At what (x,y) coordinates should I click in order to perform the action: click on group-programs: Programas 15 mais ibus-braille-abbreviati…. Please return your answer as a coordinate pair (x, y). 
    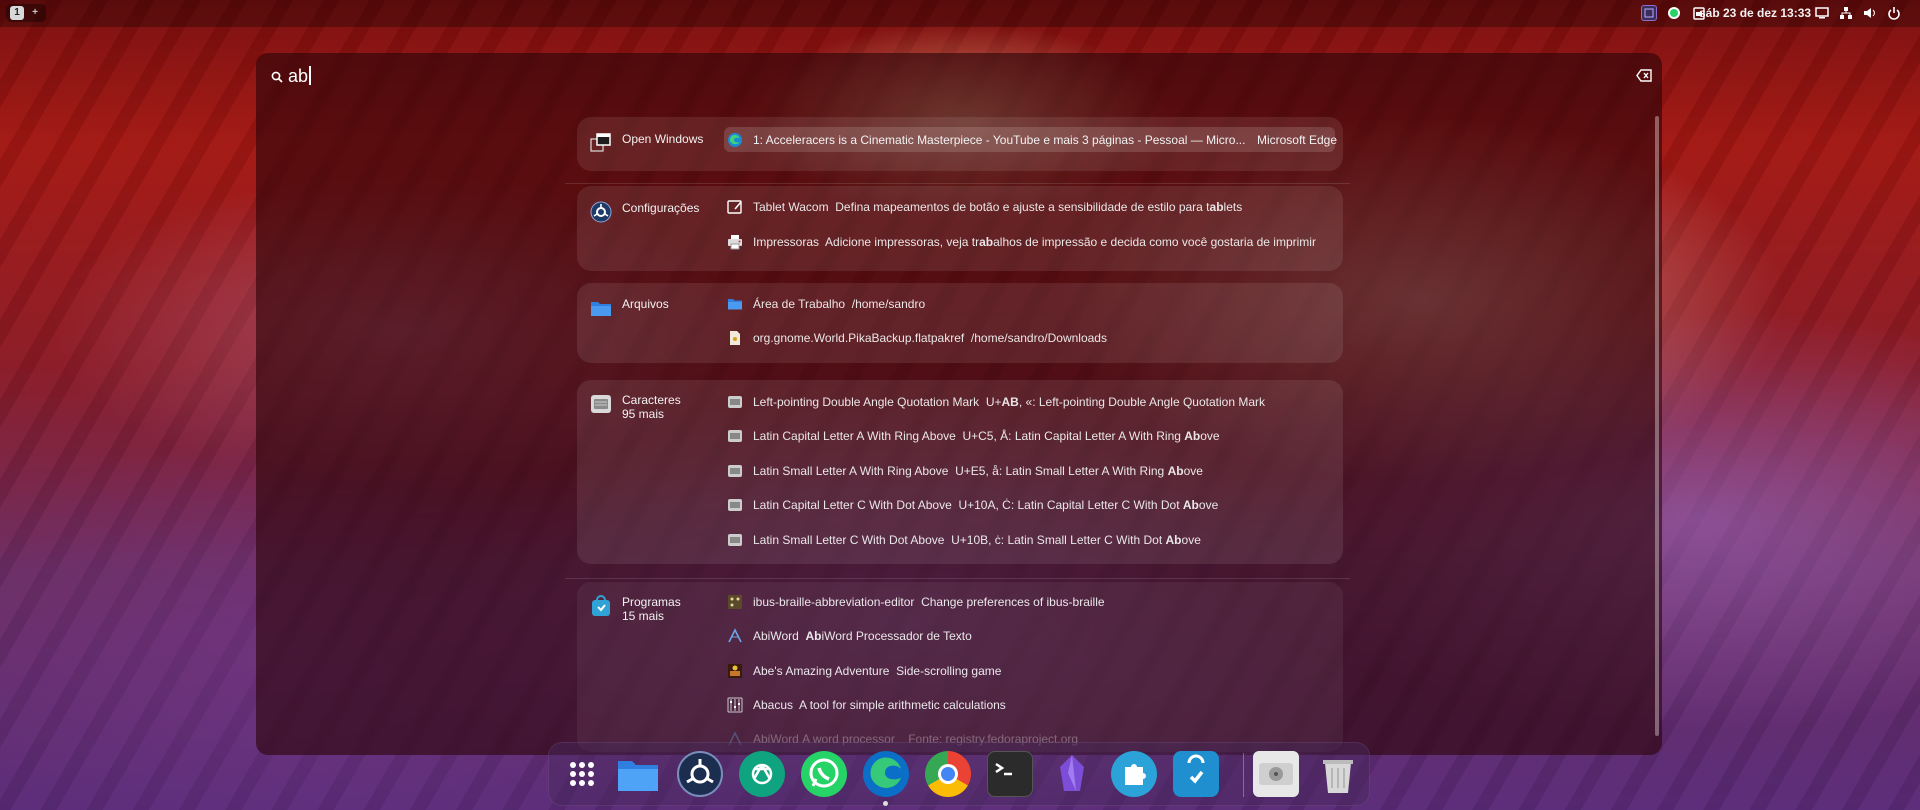
    Looking at the image, I should click on (960, 667).